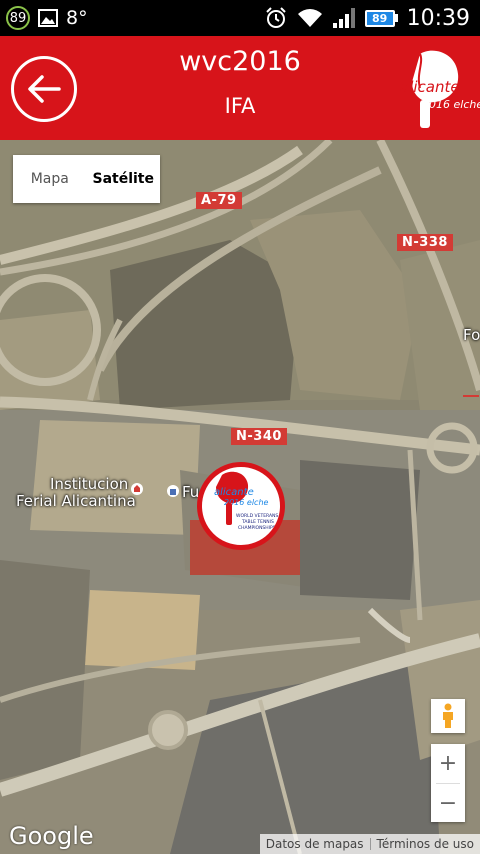  What do you see at coordinates (438, 18) in the screenshot?
I see `clock-text: 10:39` at bounding box center [438, 18].